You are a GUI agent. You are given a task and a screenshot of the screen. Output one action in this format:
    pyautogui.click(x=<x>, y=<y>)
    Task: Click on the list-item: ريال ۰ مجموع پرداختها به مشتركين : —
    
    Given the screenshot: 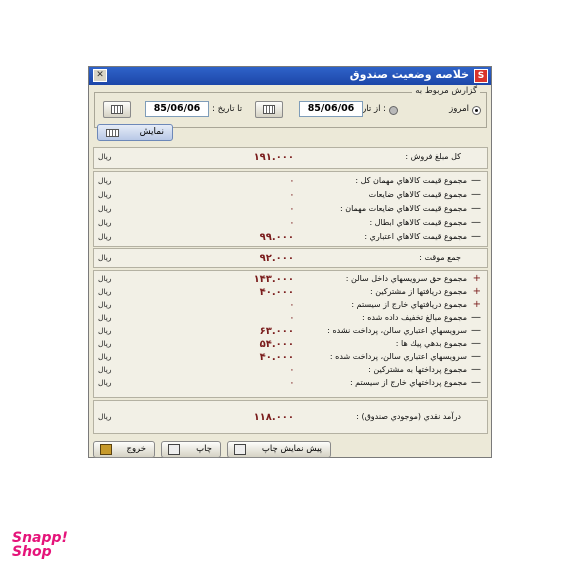 What is the action you would take?
    pyautogui.click(x=290, y=371)
    